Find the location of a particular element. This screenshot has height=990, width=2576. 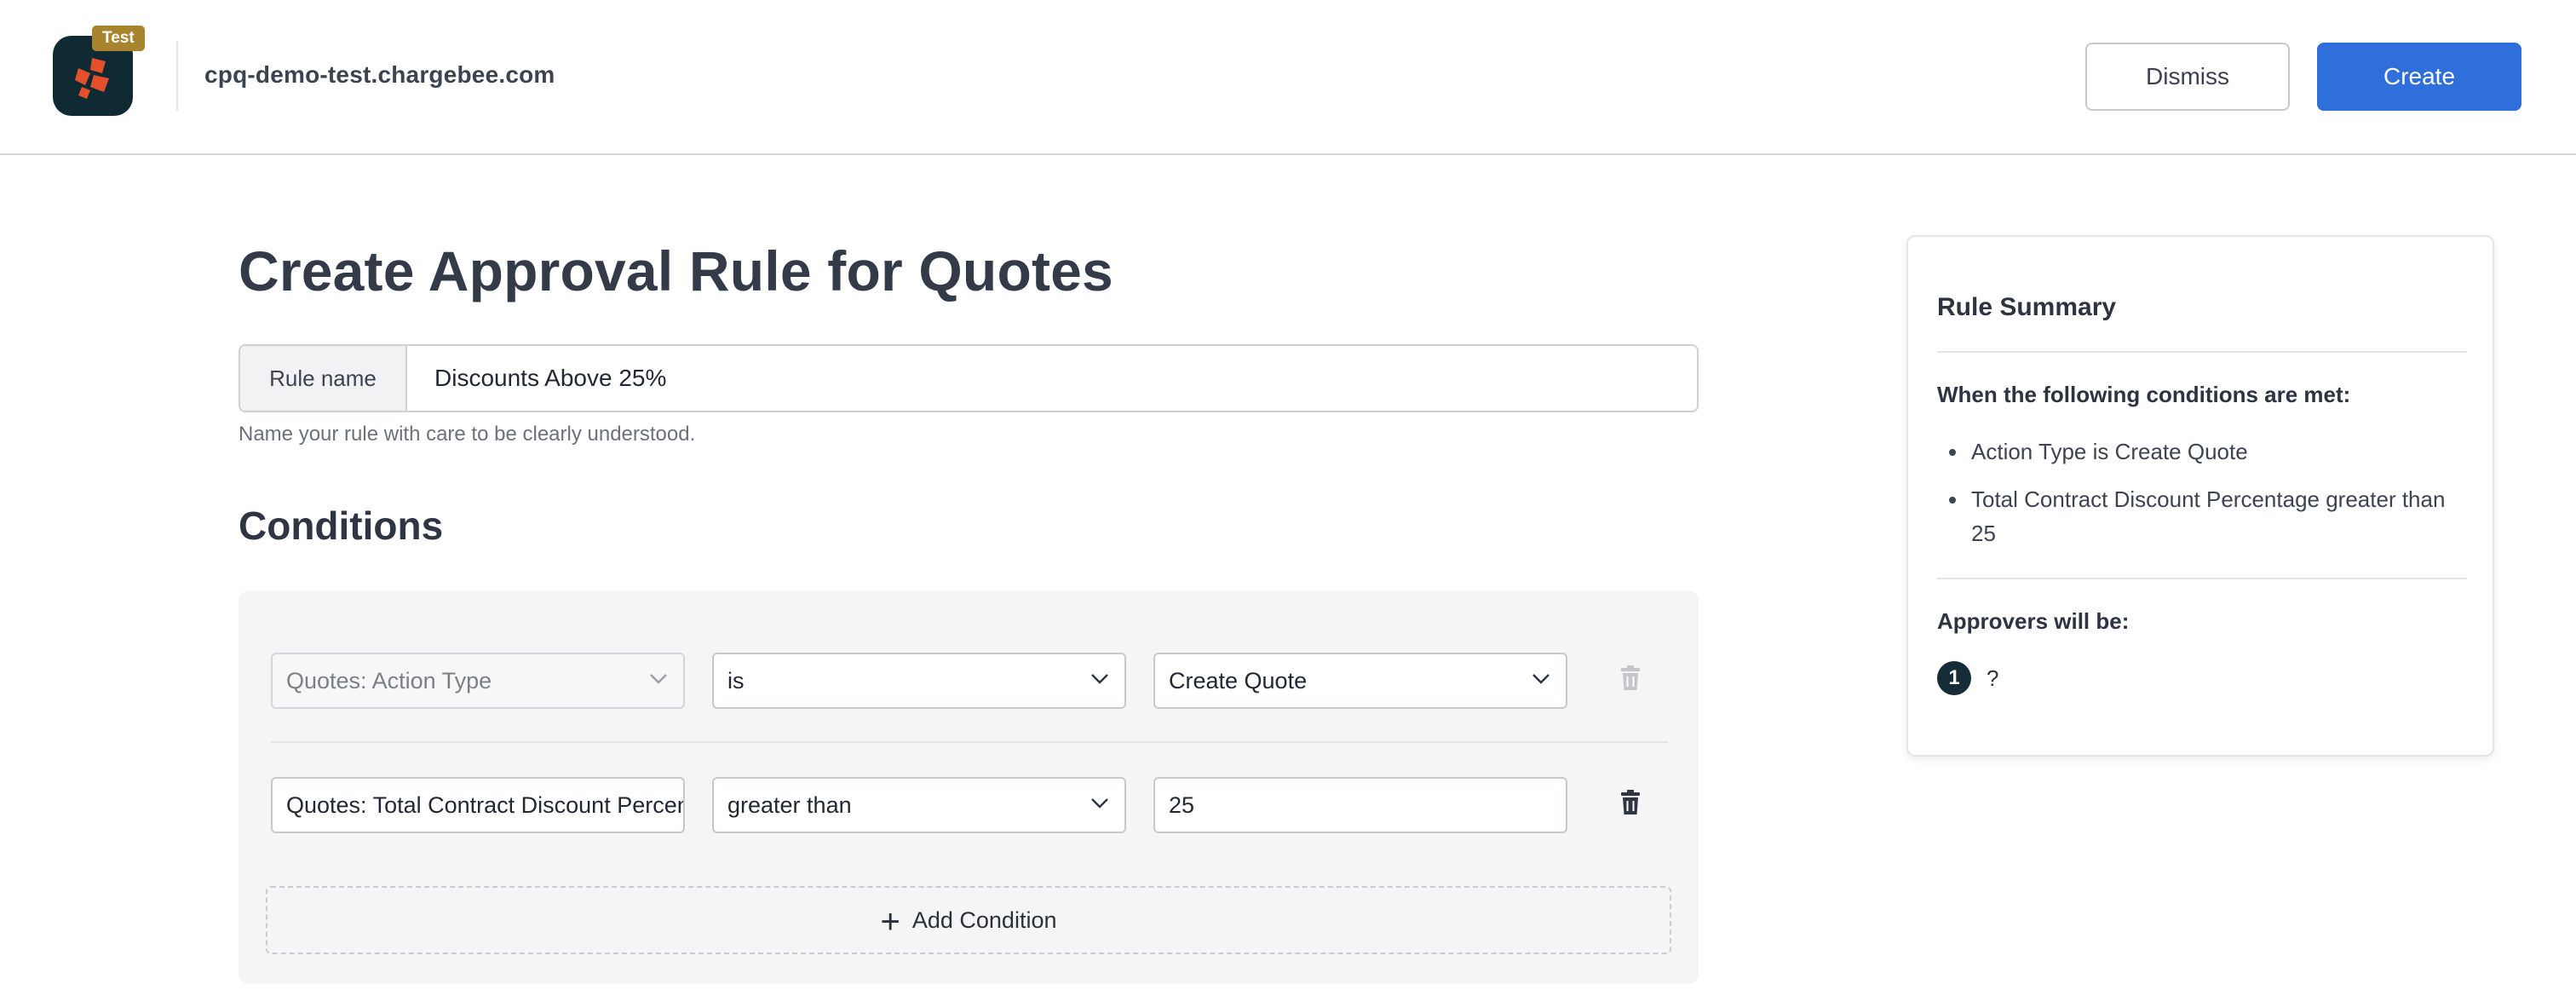

approvers-heading: Approvers will be: is located at coordinates (2033, 621).